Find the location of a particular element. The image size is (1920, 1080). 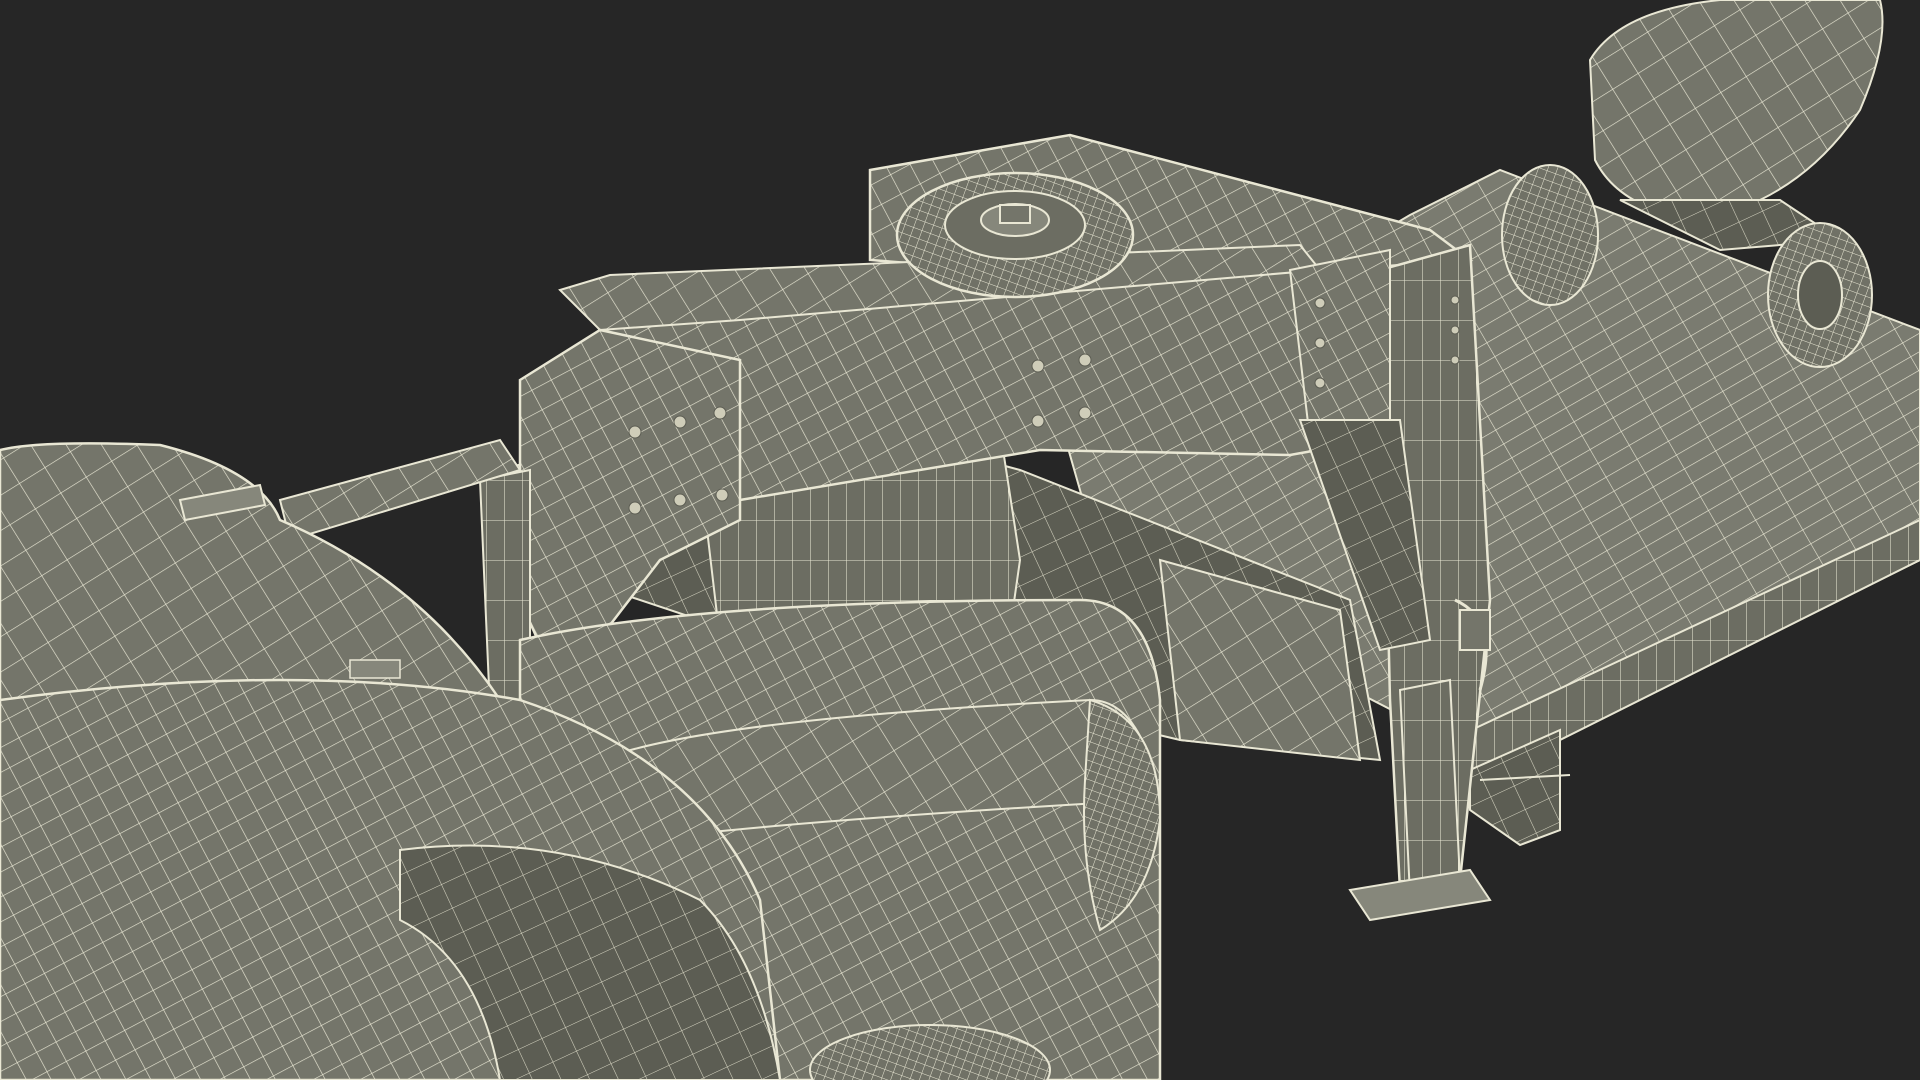

mower-rear-wheel-left is located at coordinates (1550, 235).